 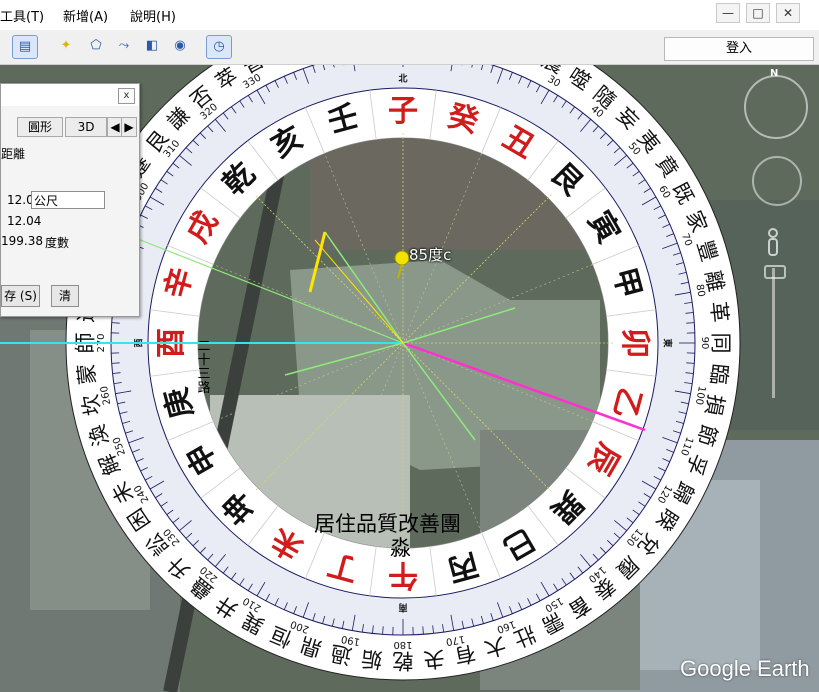 What do you see at coordinates (403, 111) in the screenshot?
I see `mountain-label: 子` at bounding box center [403, 111].